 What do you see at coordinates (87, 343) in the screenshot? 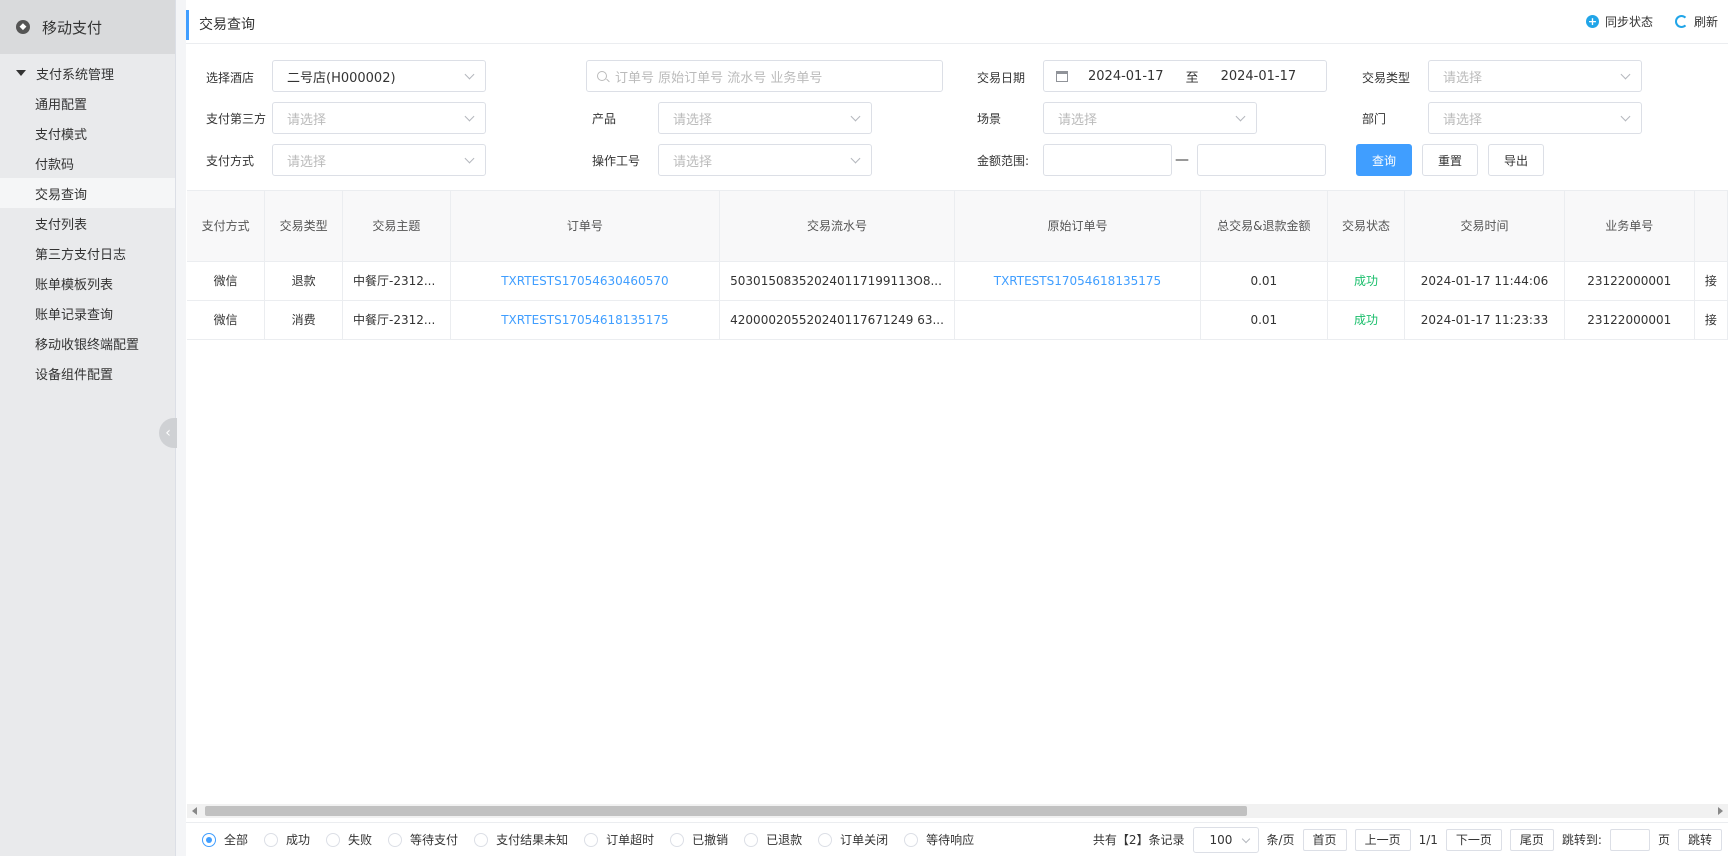
I see `sidebar-item-mobile-terminal-config: 移动收银终端配置` at bounding box center [87, 343].